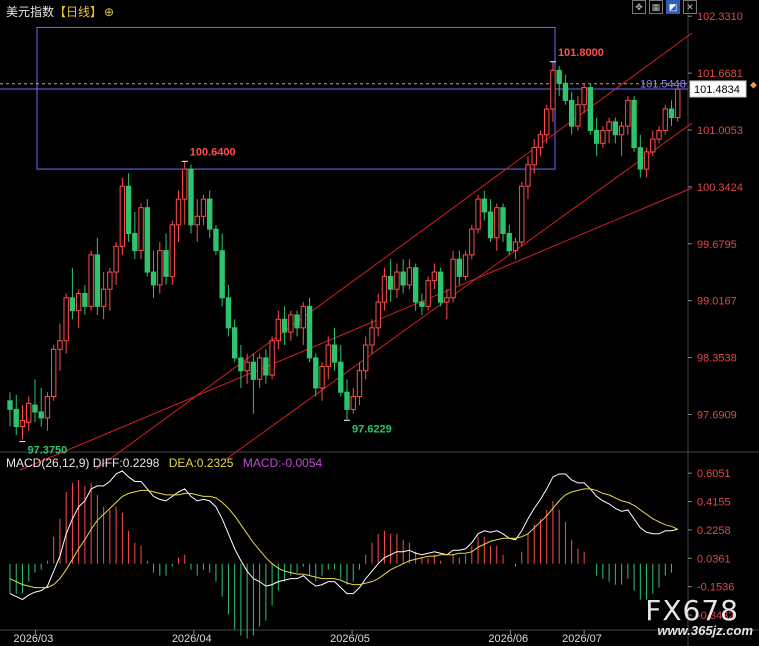  What do you see at coordinates (690, 7) in the screenshot?
I see `close-icon: ✕` at bounding box center [690, 7].